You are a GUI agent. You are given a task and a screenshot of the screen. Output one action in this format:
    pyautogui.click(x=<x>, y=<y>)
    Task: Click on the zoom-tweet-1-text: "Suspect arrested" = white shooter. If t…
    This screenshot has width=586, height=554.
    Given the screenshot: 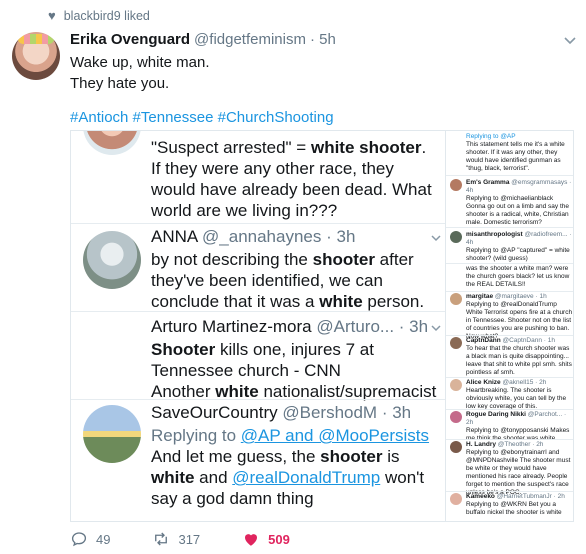 What is the action you would take?
    pyautogui.click(x=291, y=179)
    